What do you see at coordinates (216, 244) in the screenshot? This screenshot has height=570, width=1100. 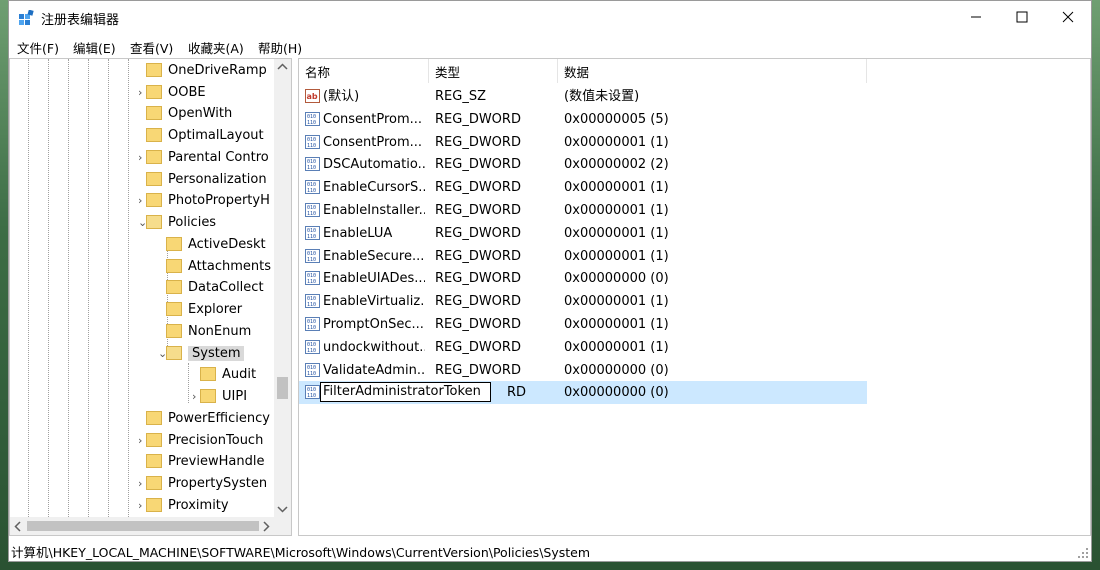 I see `tree-item-activedesktop: ActiveDeskt` at bounding box center [216, 244].